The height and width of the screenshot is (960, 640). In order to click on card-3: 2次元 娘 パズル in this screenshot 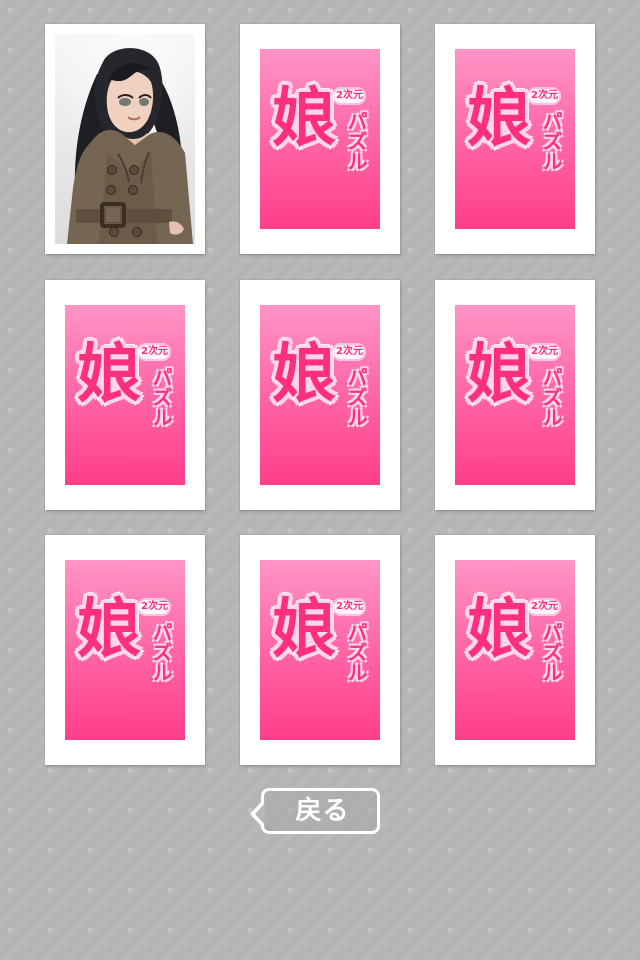, I will do `click(515, 139)`.